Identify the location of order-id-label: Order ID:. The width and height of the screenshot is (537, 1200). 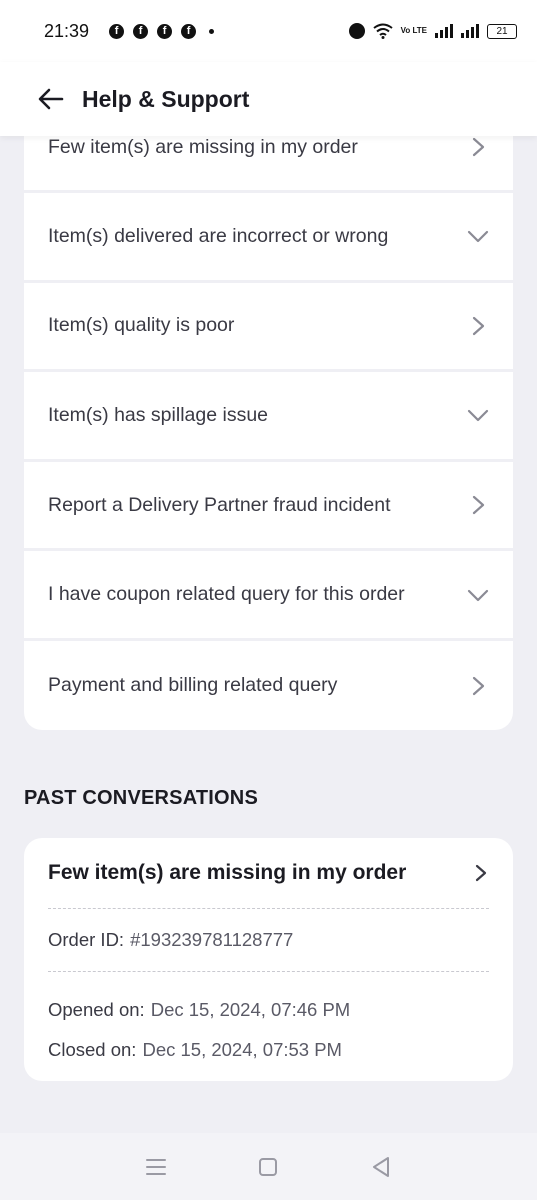
(86, 939).